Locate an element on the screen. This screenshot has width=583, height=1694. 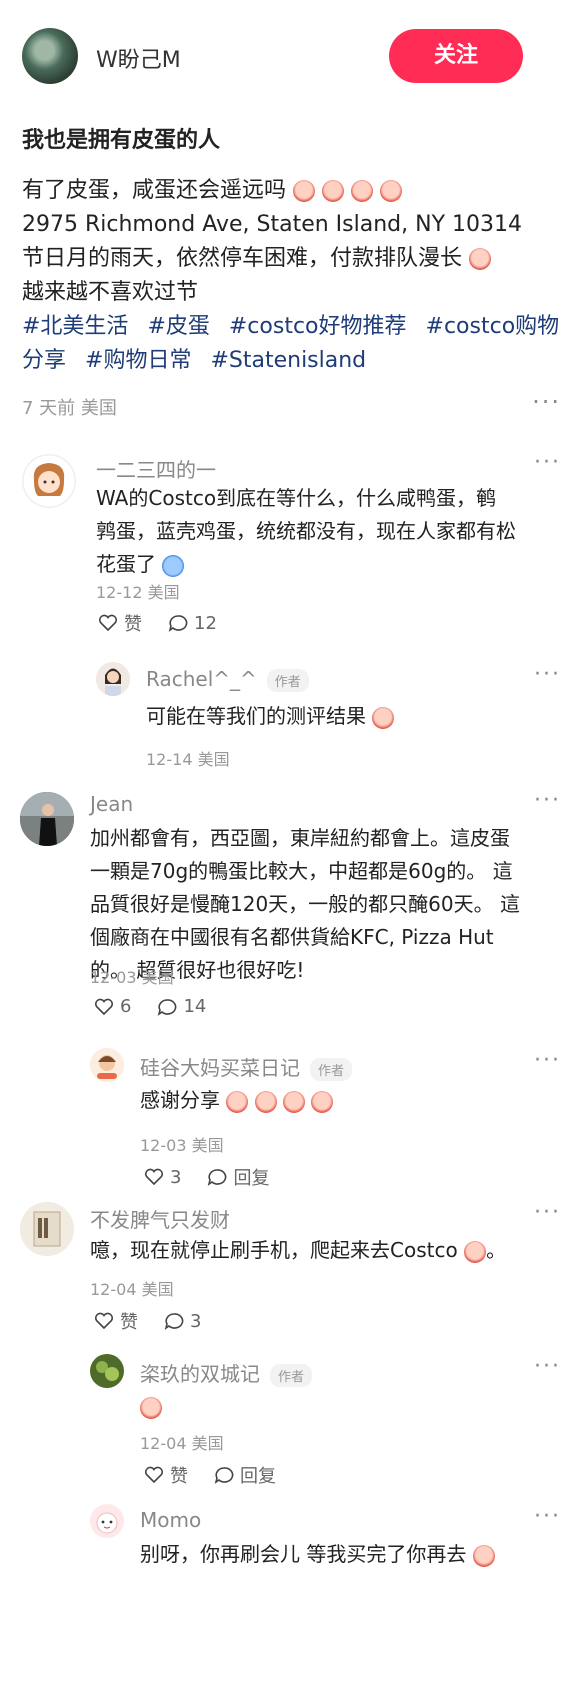
comment-button: 3 is located at coordinates (182, 1321).